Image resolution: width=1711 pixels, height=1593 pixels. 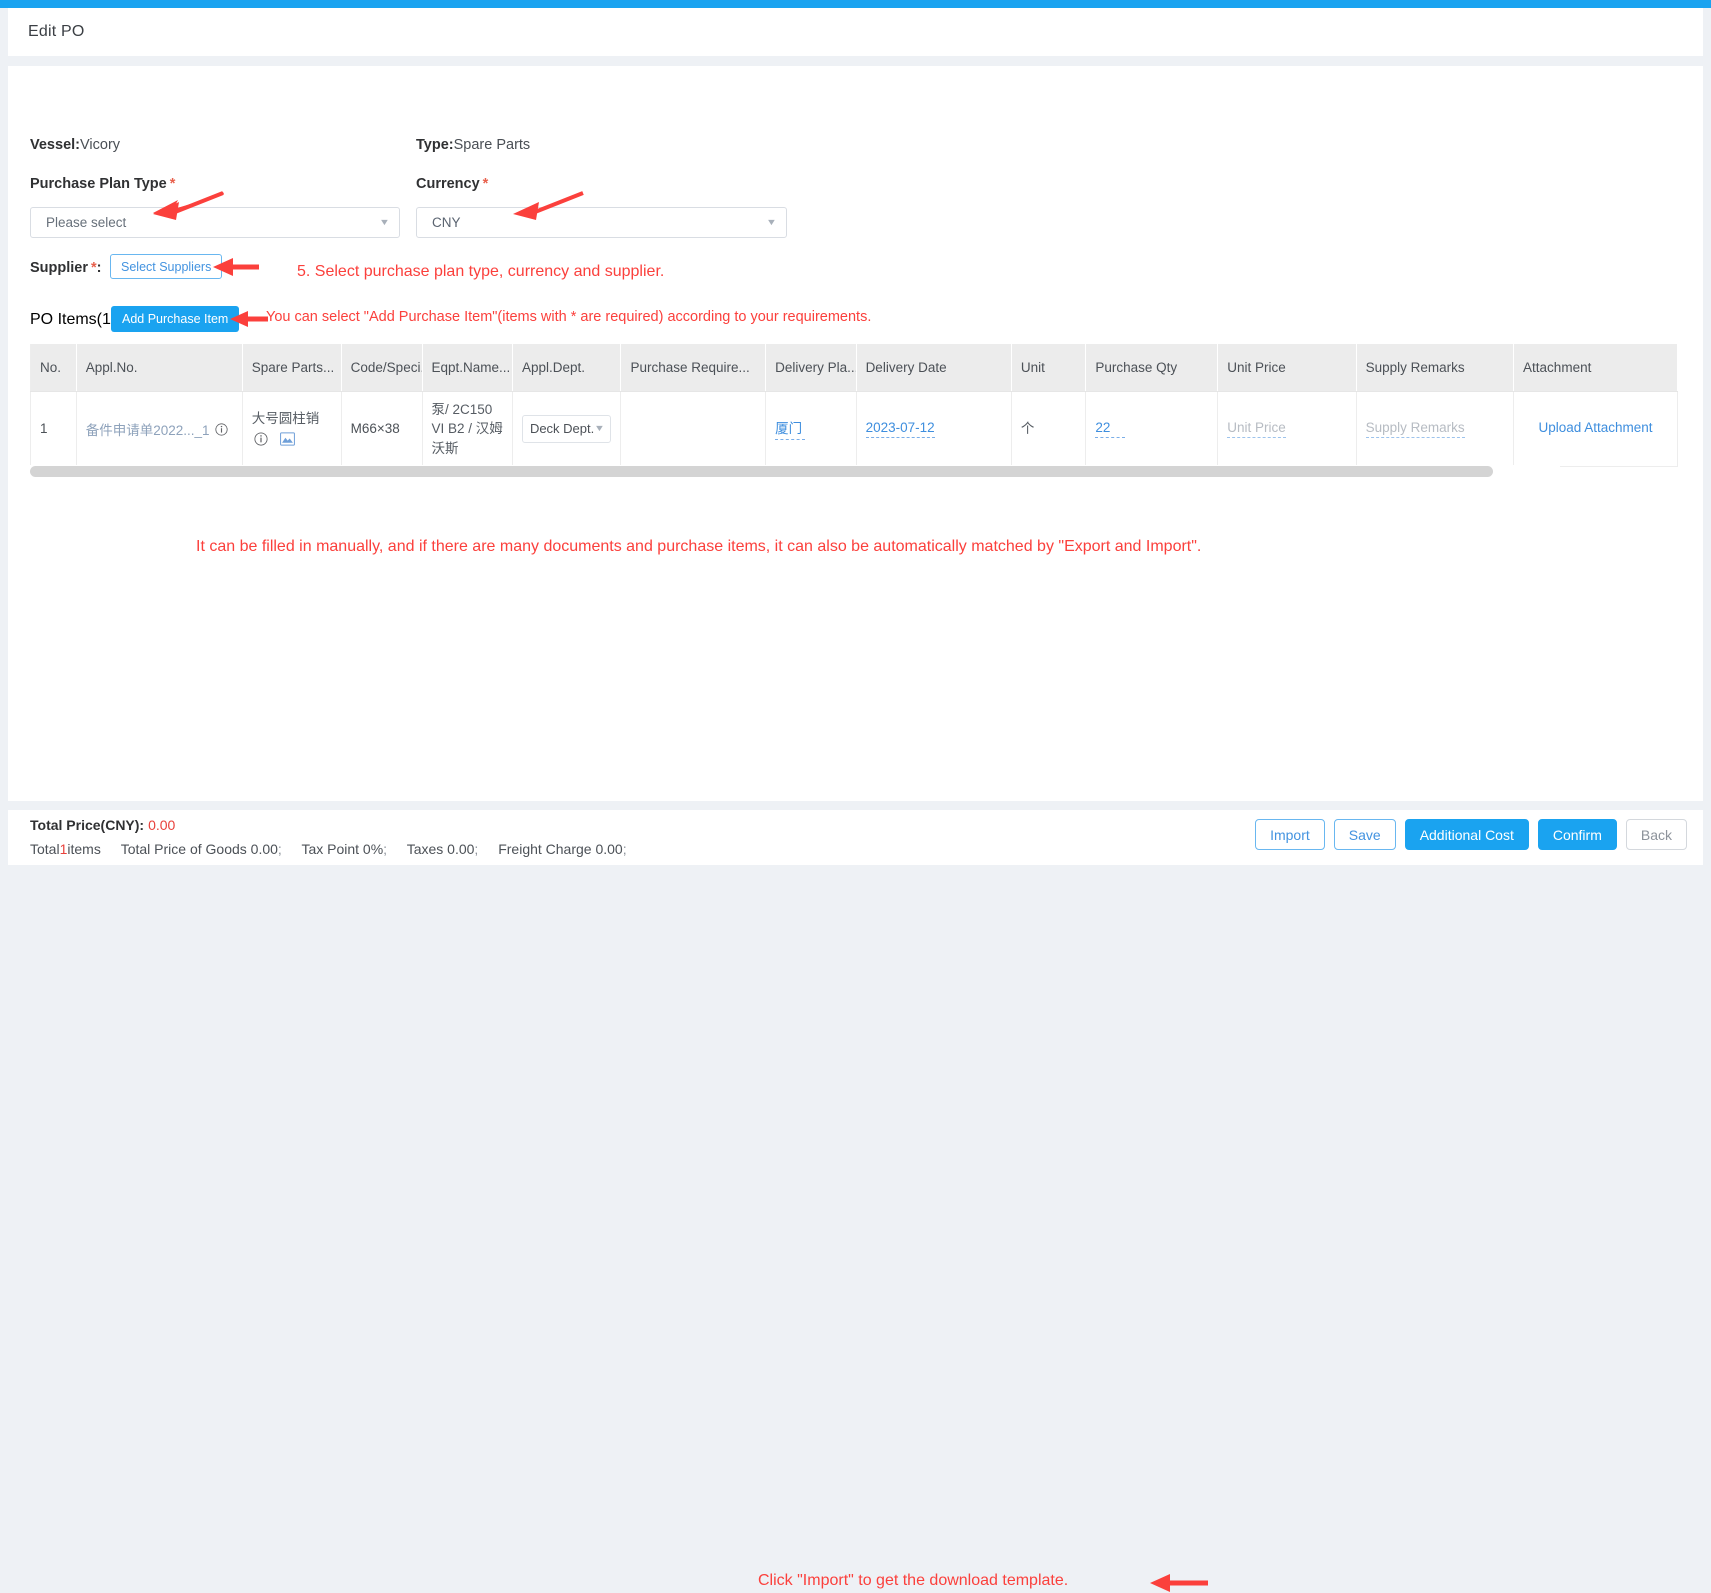 I want to click on additional-cost-button: Additional Cost, so click(x=1466, y=834).